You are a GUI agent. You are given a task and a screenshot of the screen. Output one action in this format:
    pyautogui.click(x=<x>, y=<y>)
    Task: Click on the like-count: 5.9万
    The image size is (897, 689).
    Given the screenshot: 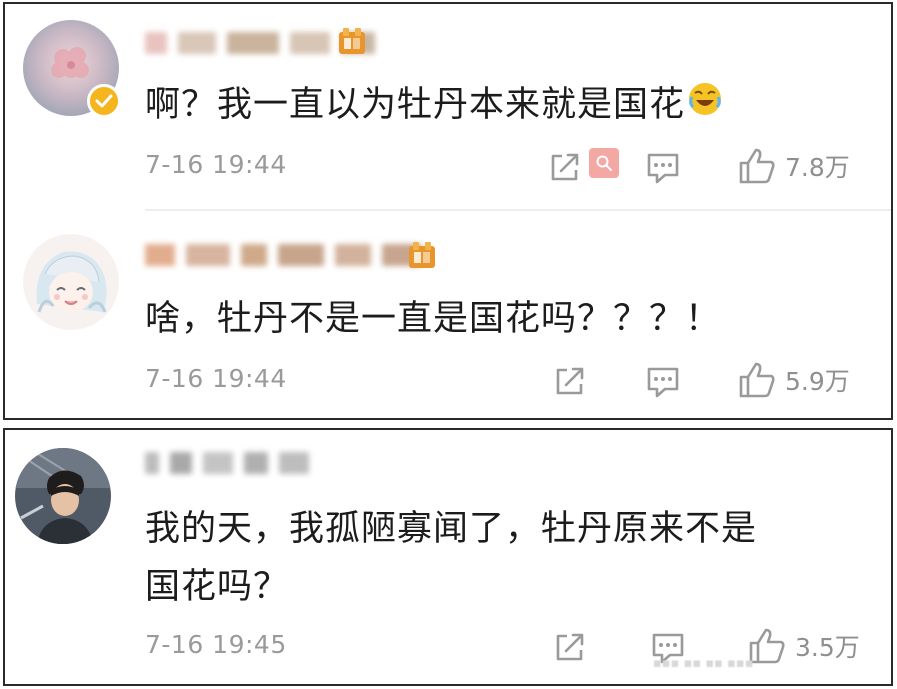 What is the action you would take?
    pyautogui.click(x=817, y=381)
    